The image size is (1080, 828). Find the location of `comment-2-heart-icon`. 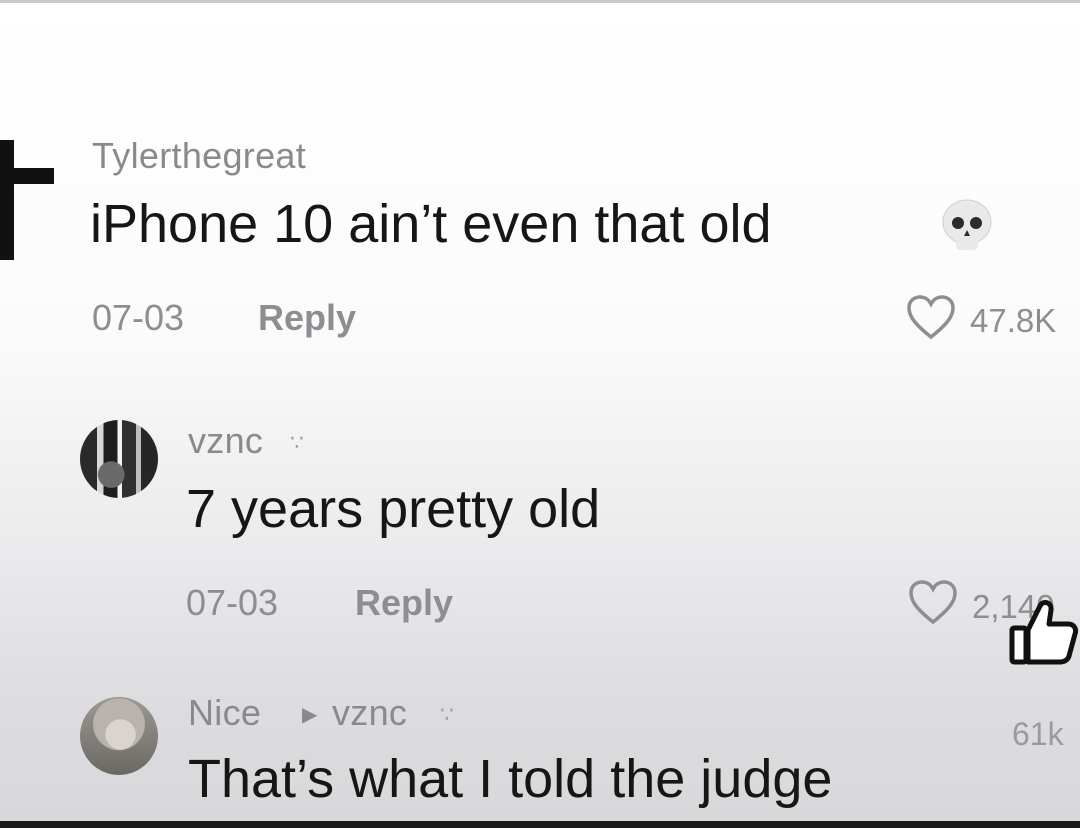

comment-2-heart-icon is located at coordinates (933, 603).